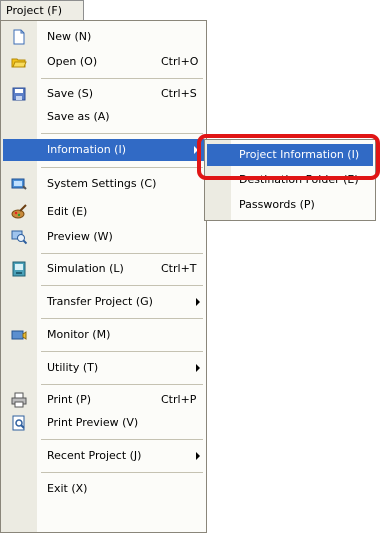 The image size is (380, 533). I want to click on system-settings-icon, so click(19, 184).